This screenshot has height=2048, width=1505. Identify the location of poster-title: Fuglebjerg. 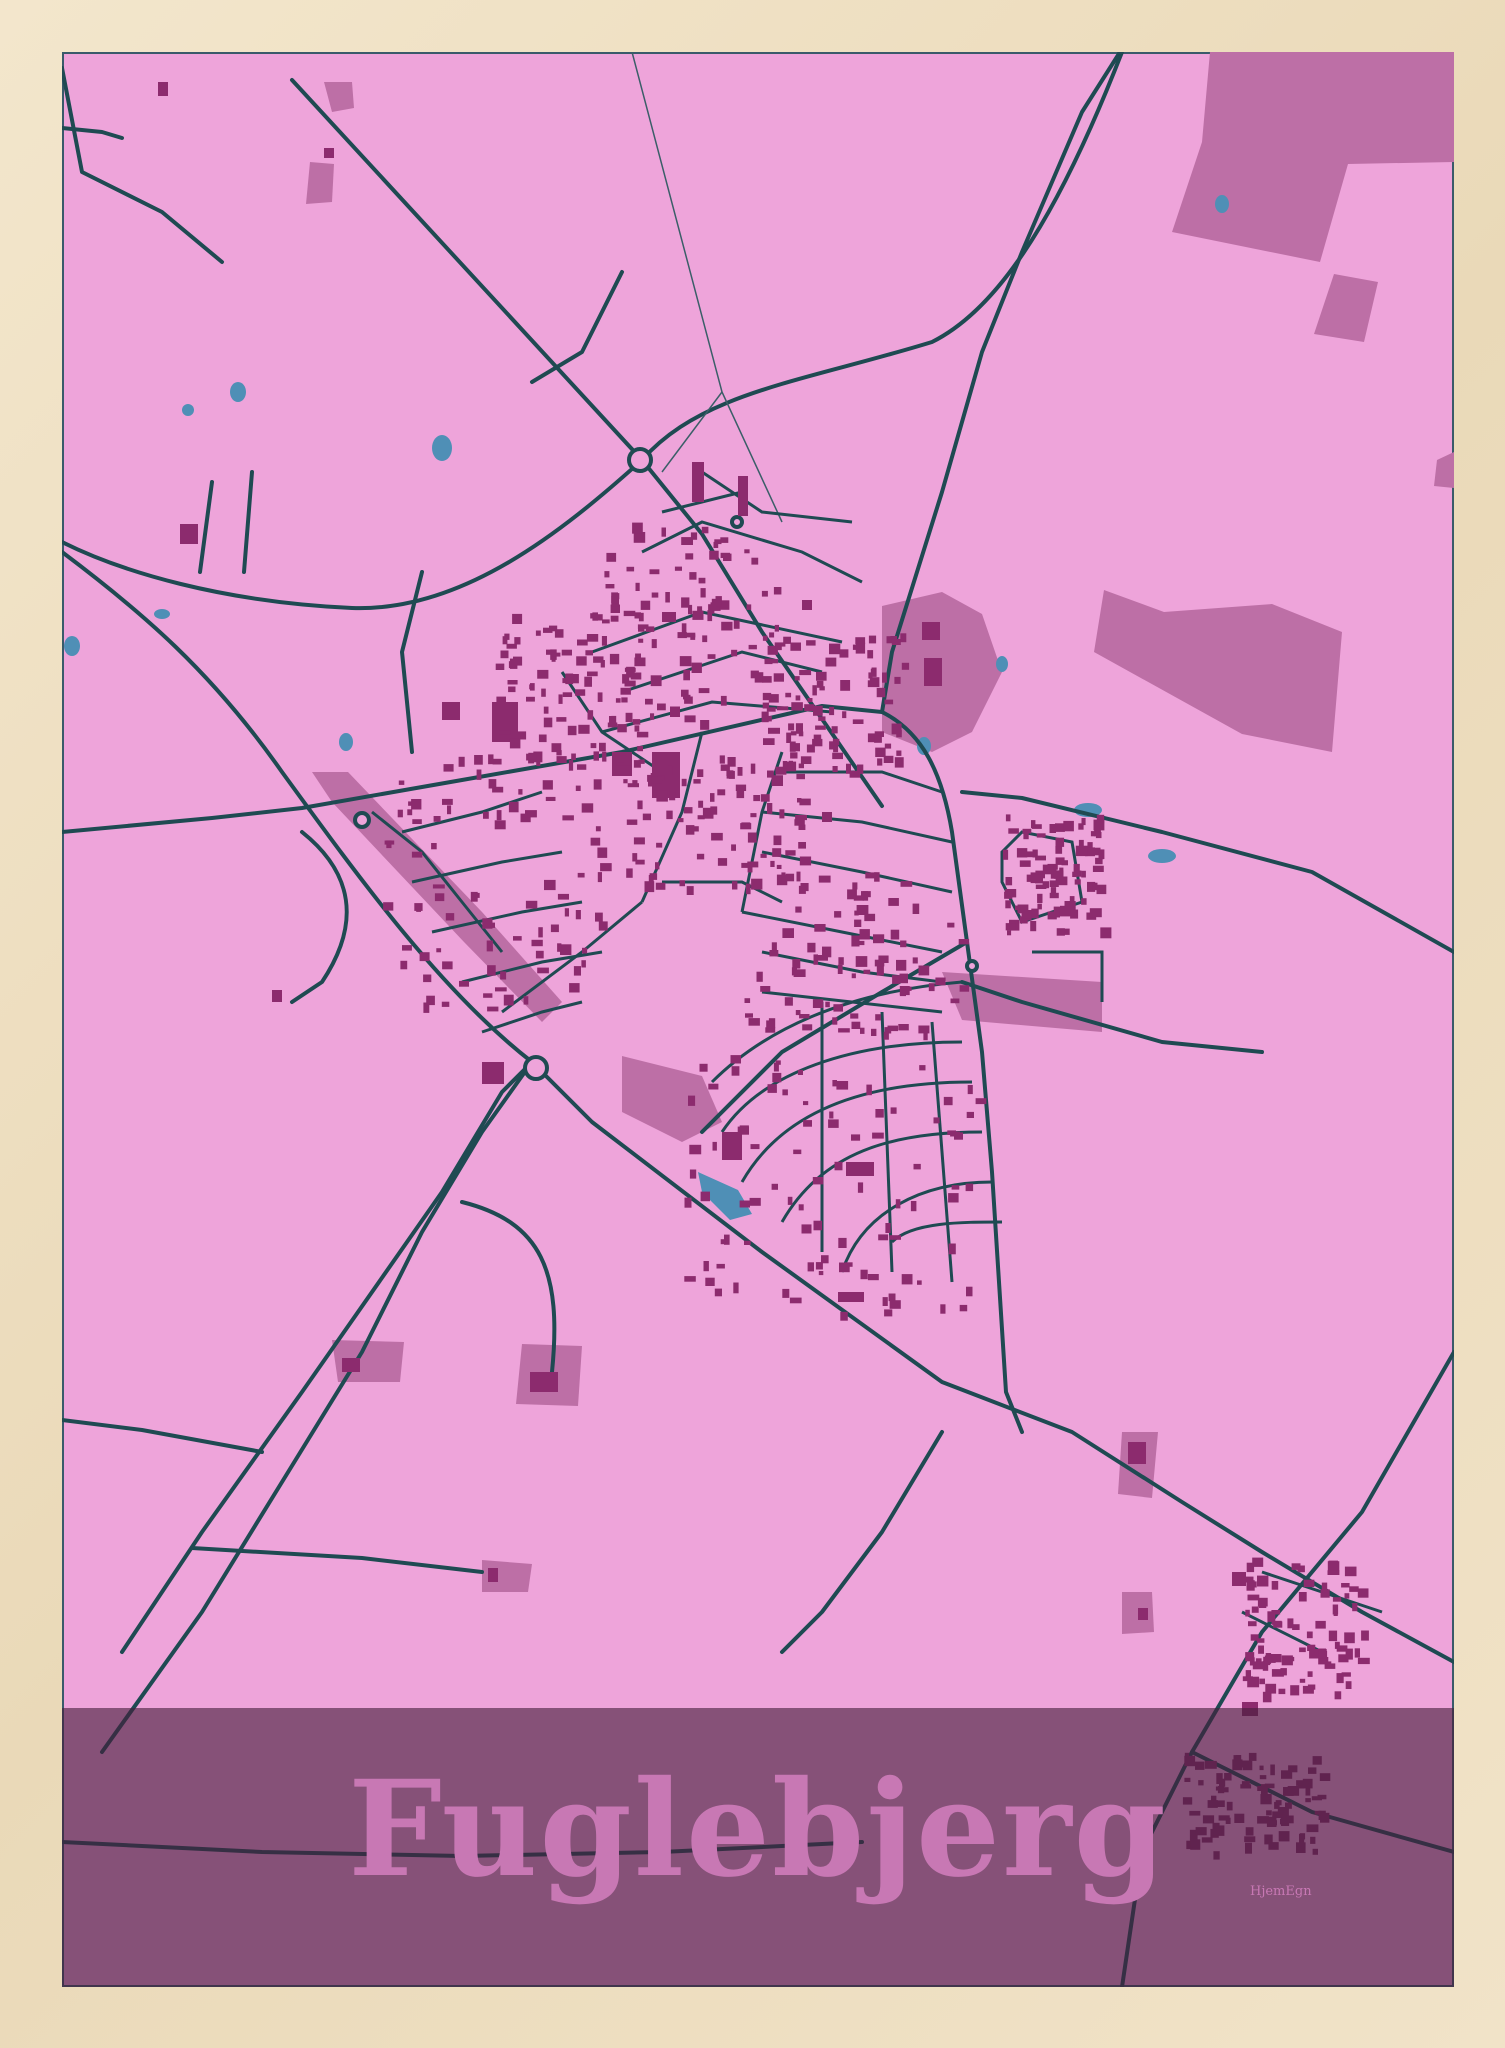
(758, 1829).